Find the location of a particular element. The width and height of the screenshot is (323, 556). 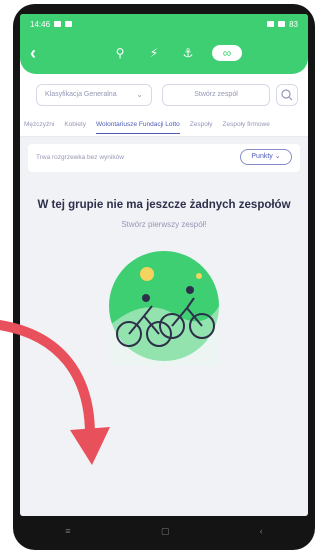

empty-state-subtitle: Stwórz pierwszy zespół! is located at coordinates (164, 224).